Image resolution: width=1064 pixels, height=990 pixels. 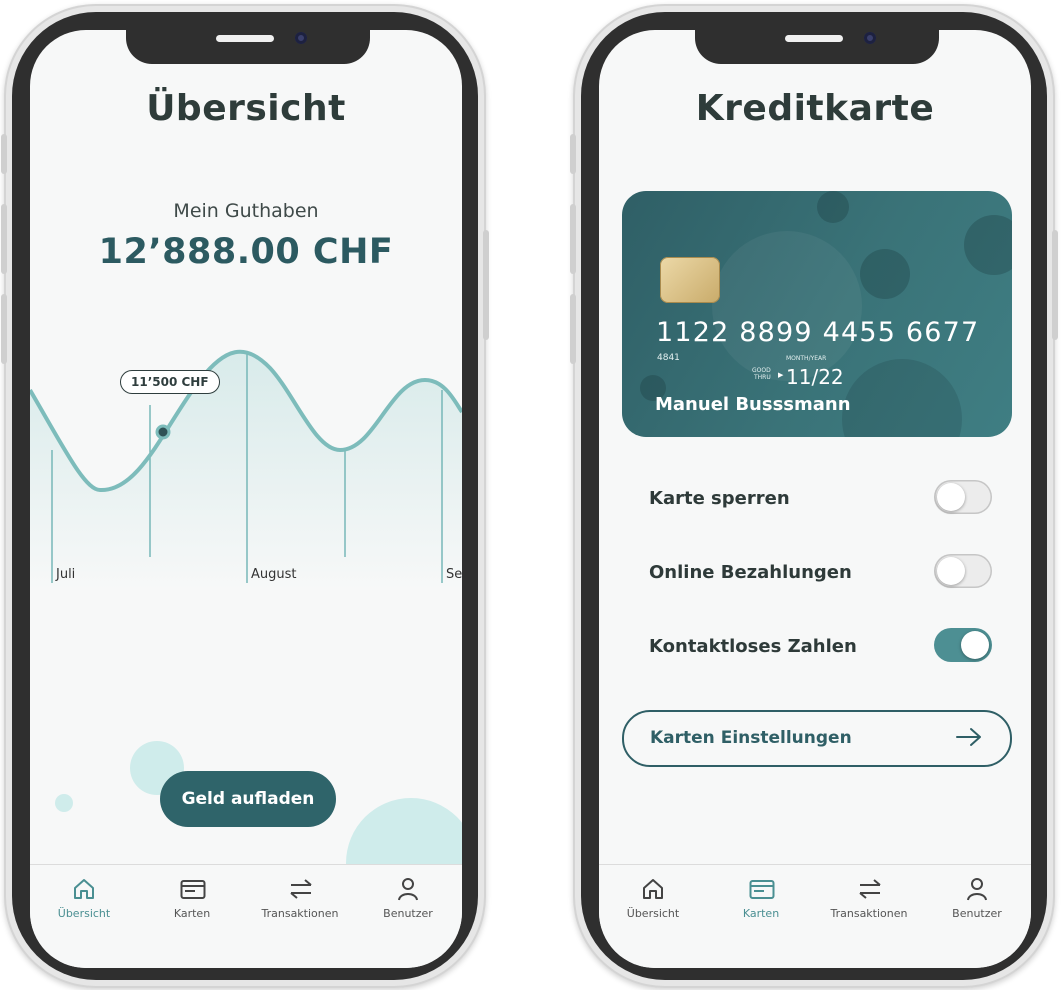 I want to click on card-expiry: 11/22, so click(x=815, y=377).